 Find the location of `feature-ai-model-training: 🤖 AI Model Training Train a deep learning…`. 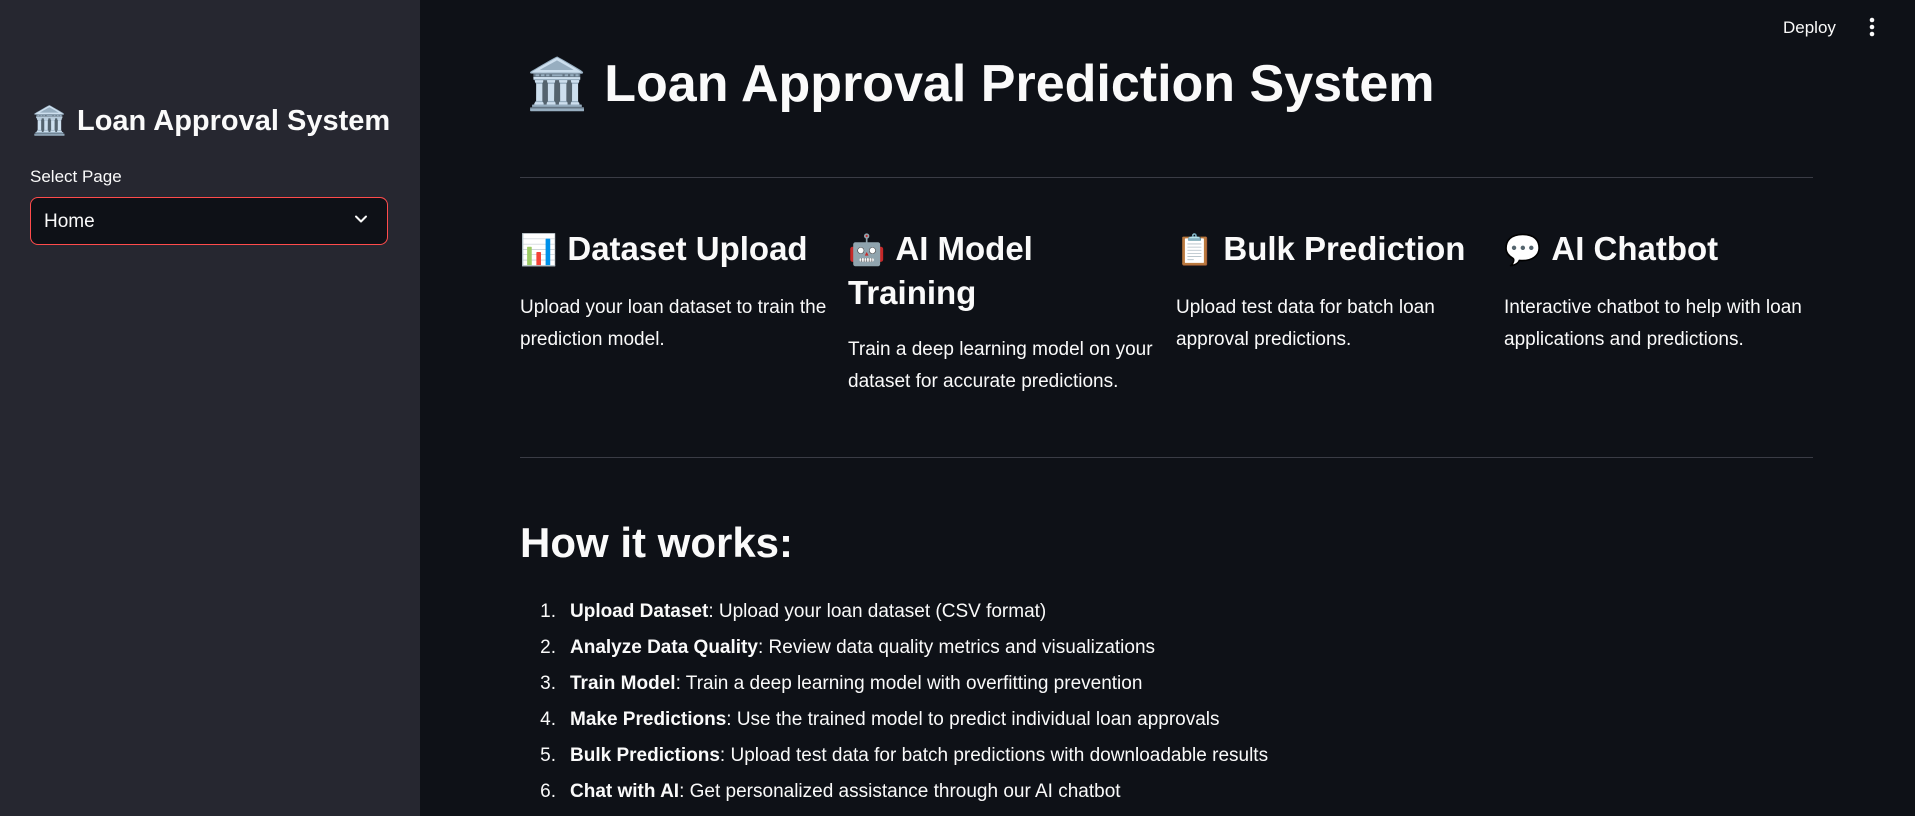

feature-ai-model-training: 🤖 AI Model Training Train a deep learning… is located at coordinates (1003, 313).